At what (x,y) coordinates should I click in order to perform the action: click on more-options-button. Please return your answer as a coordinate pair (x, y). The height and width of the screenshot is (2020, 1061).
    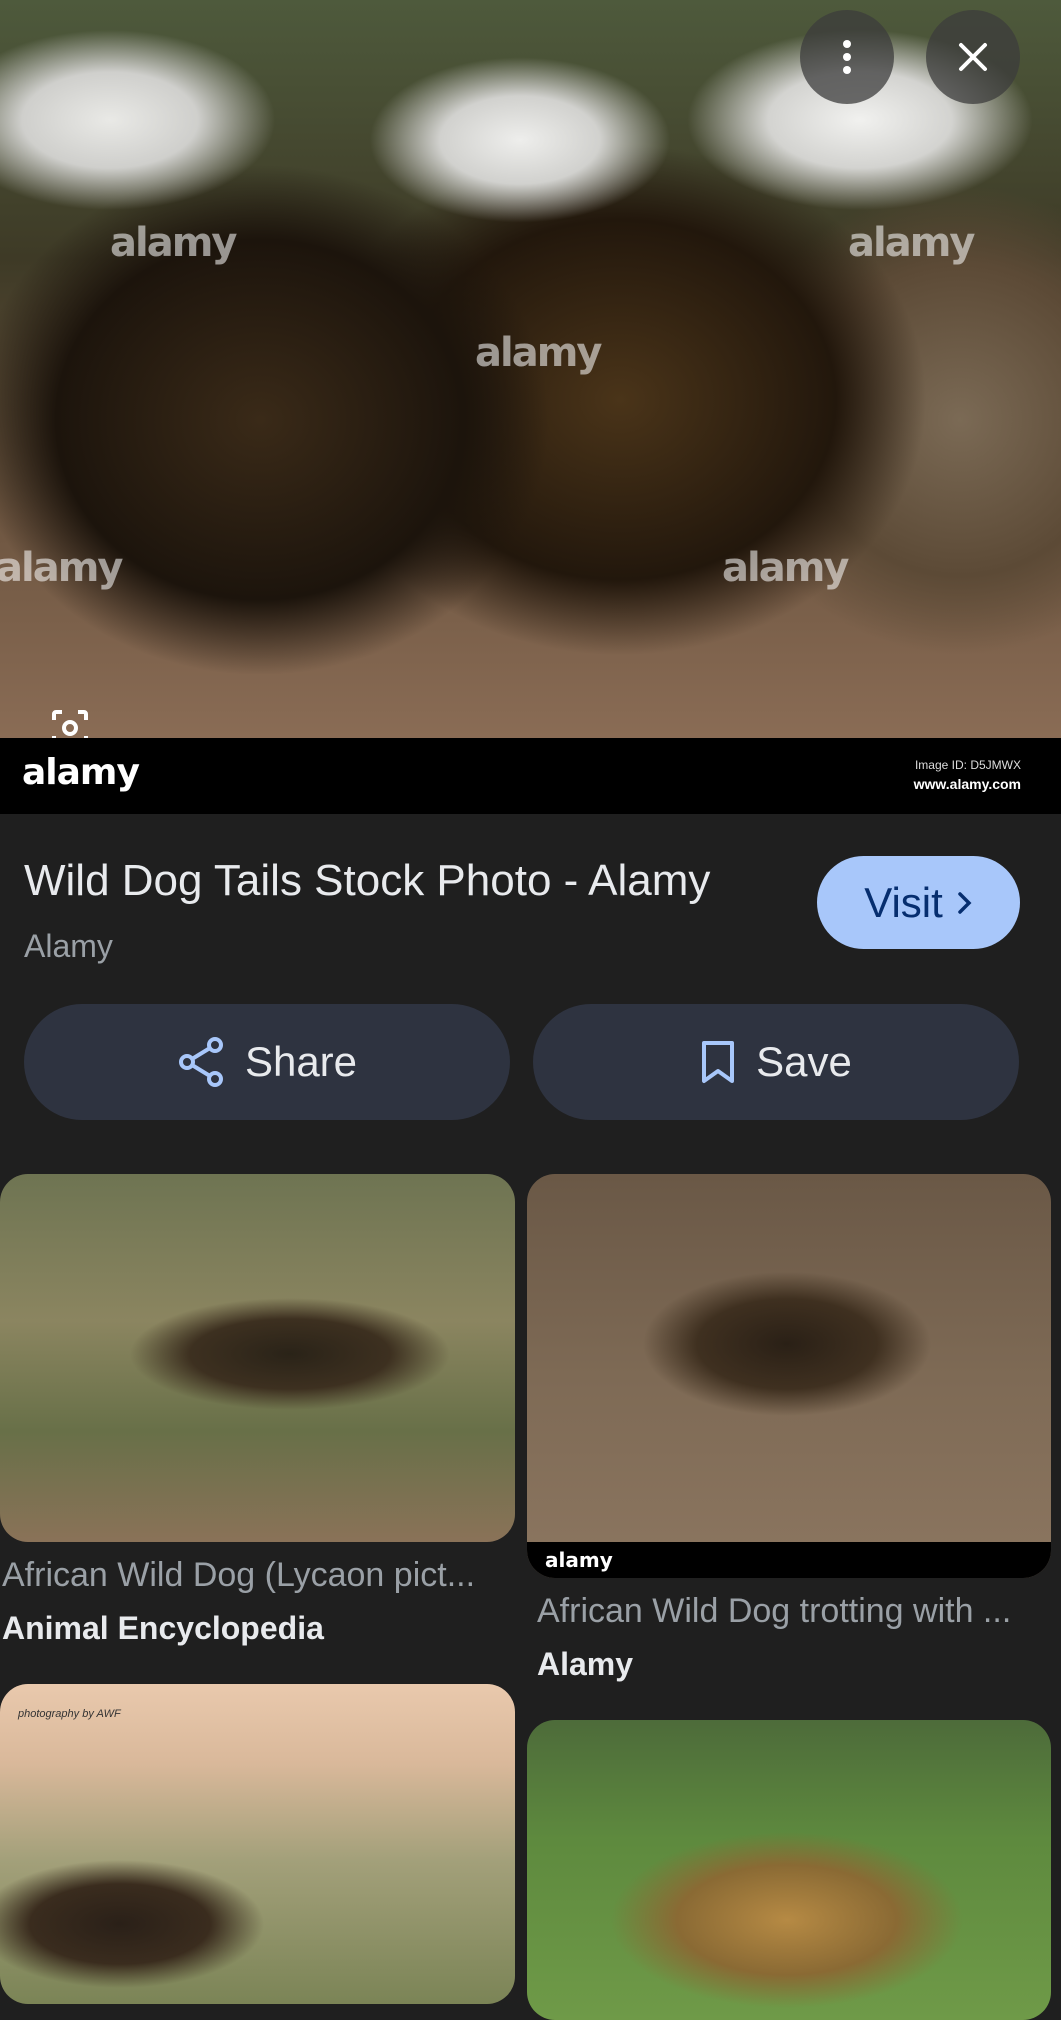
    Looking at the image, I should click on (847, 57).